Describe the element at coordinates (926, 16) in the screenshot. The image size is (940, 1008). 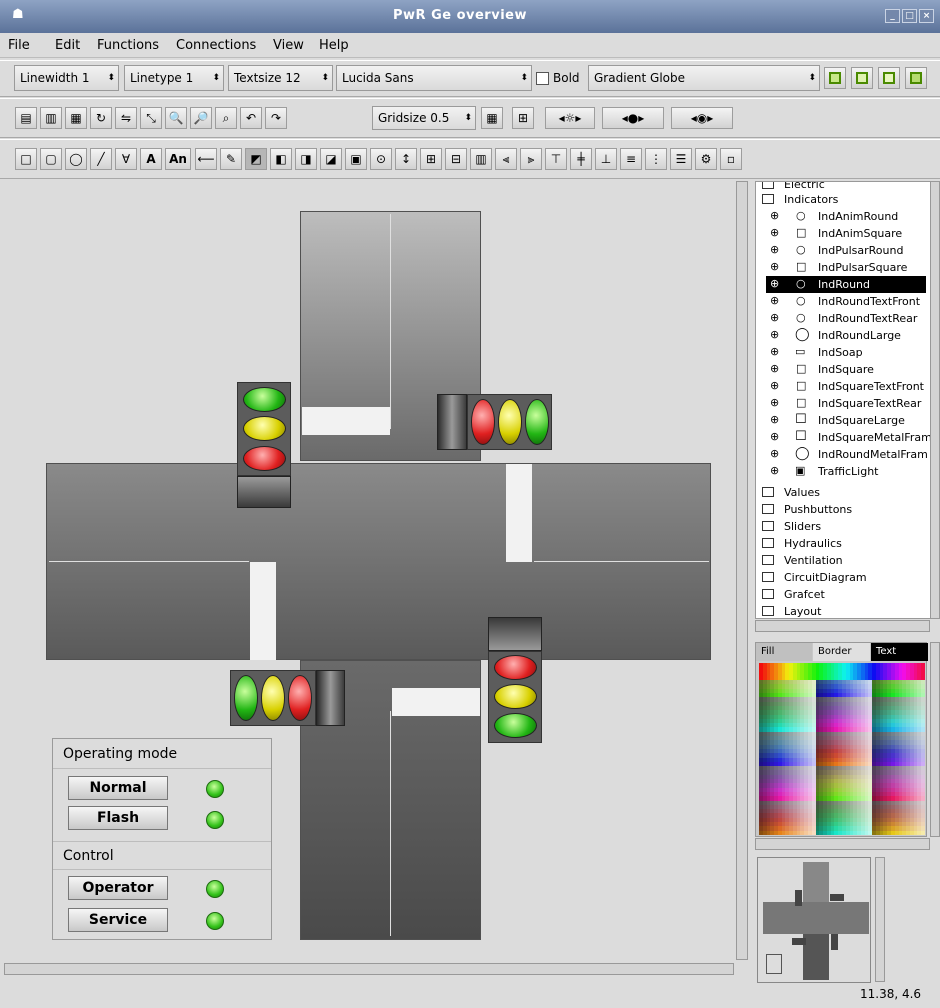
I see `close-button: ×` at that location.